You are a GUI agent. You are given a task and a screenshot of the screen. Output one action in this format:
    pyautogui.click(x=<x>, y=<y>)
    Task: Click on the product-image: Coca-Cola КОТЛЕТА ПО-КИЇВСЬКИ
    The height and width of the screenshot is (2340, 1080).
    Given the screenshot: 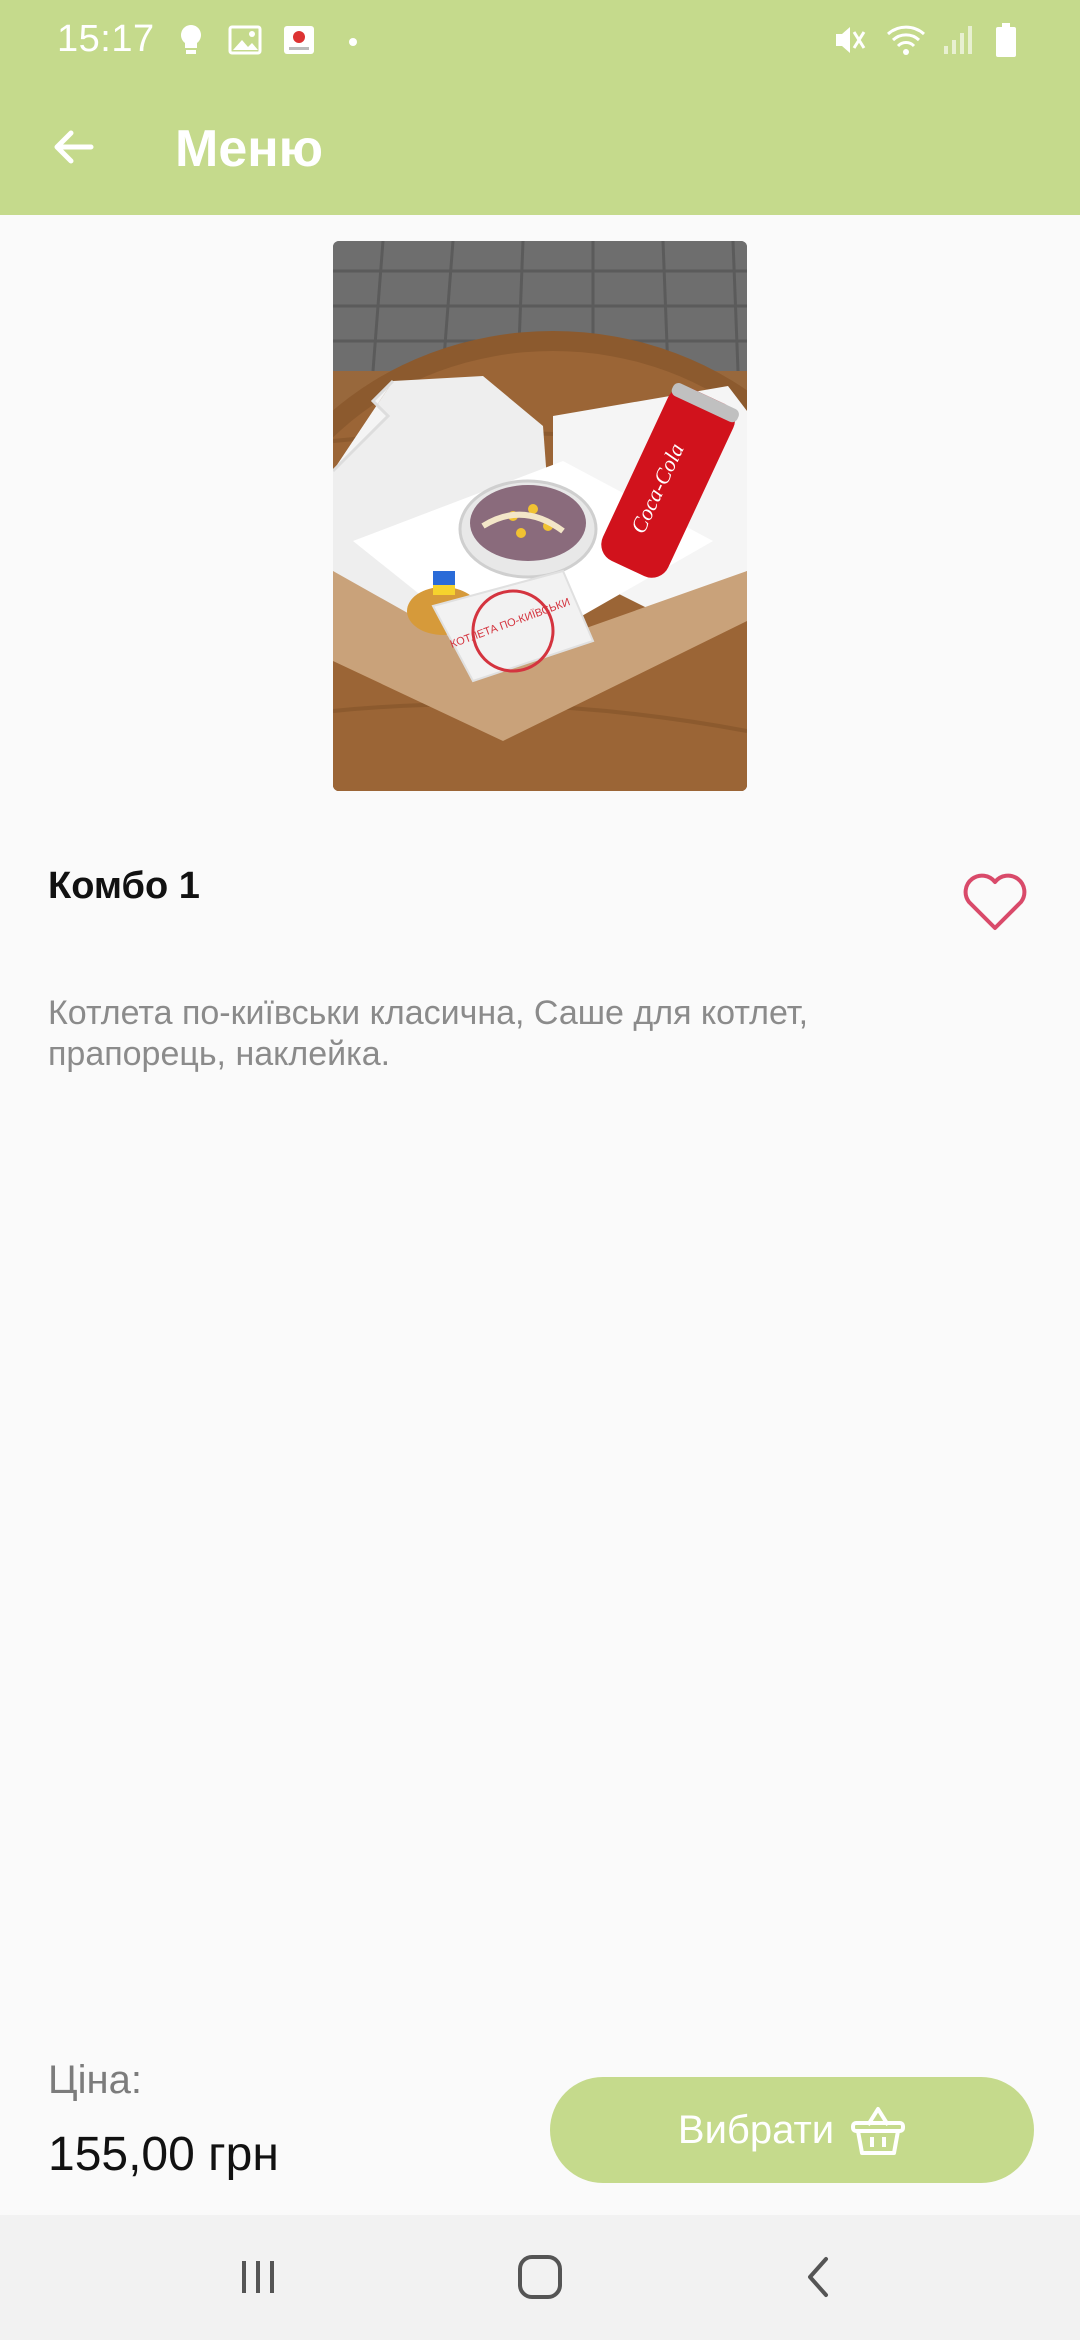 What is the action you would take?
    pyautogui.click(x=540, y=516)
    